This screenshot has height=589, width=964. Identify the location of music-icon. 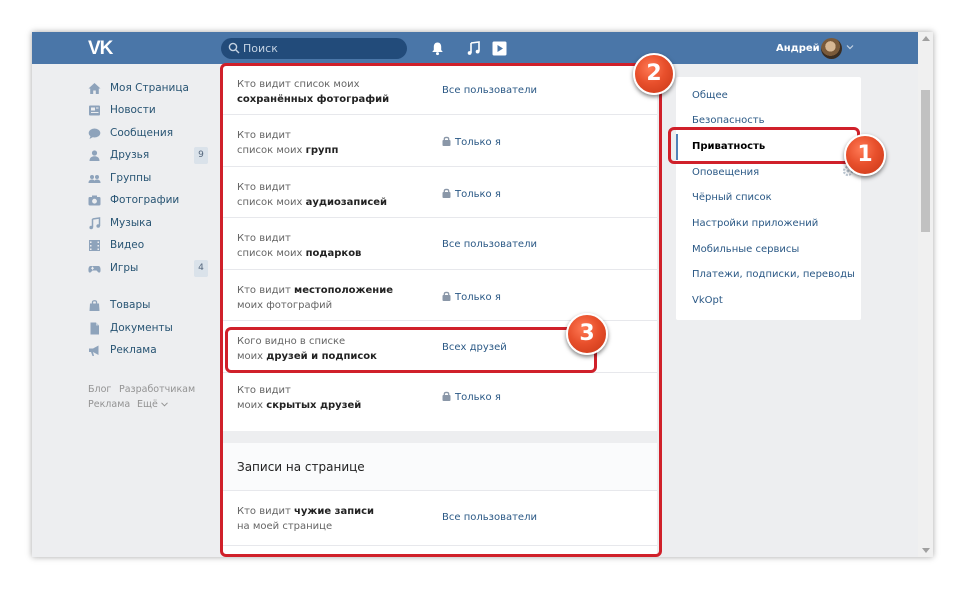
(95, 223).